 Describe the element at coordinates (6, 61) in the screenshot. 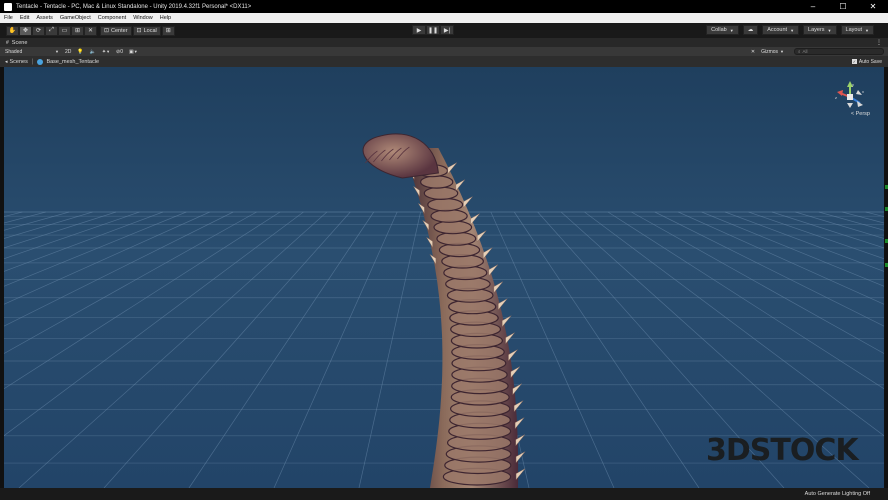

I see `back-arrow-icon: ◂` at that location.